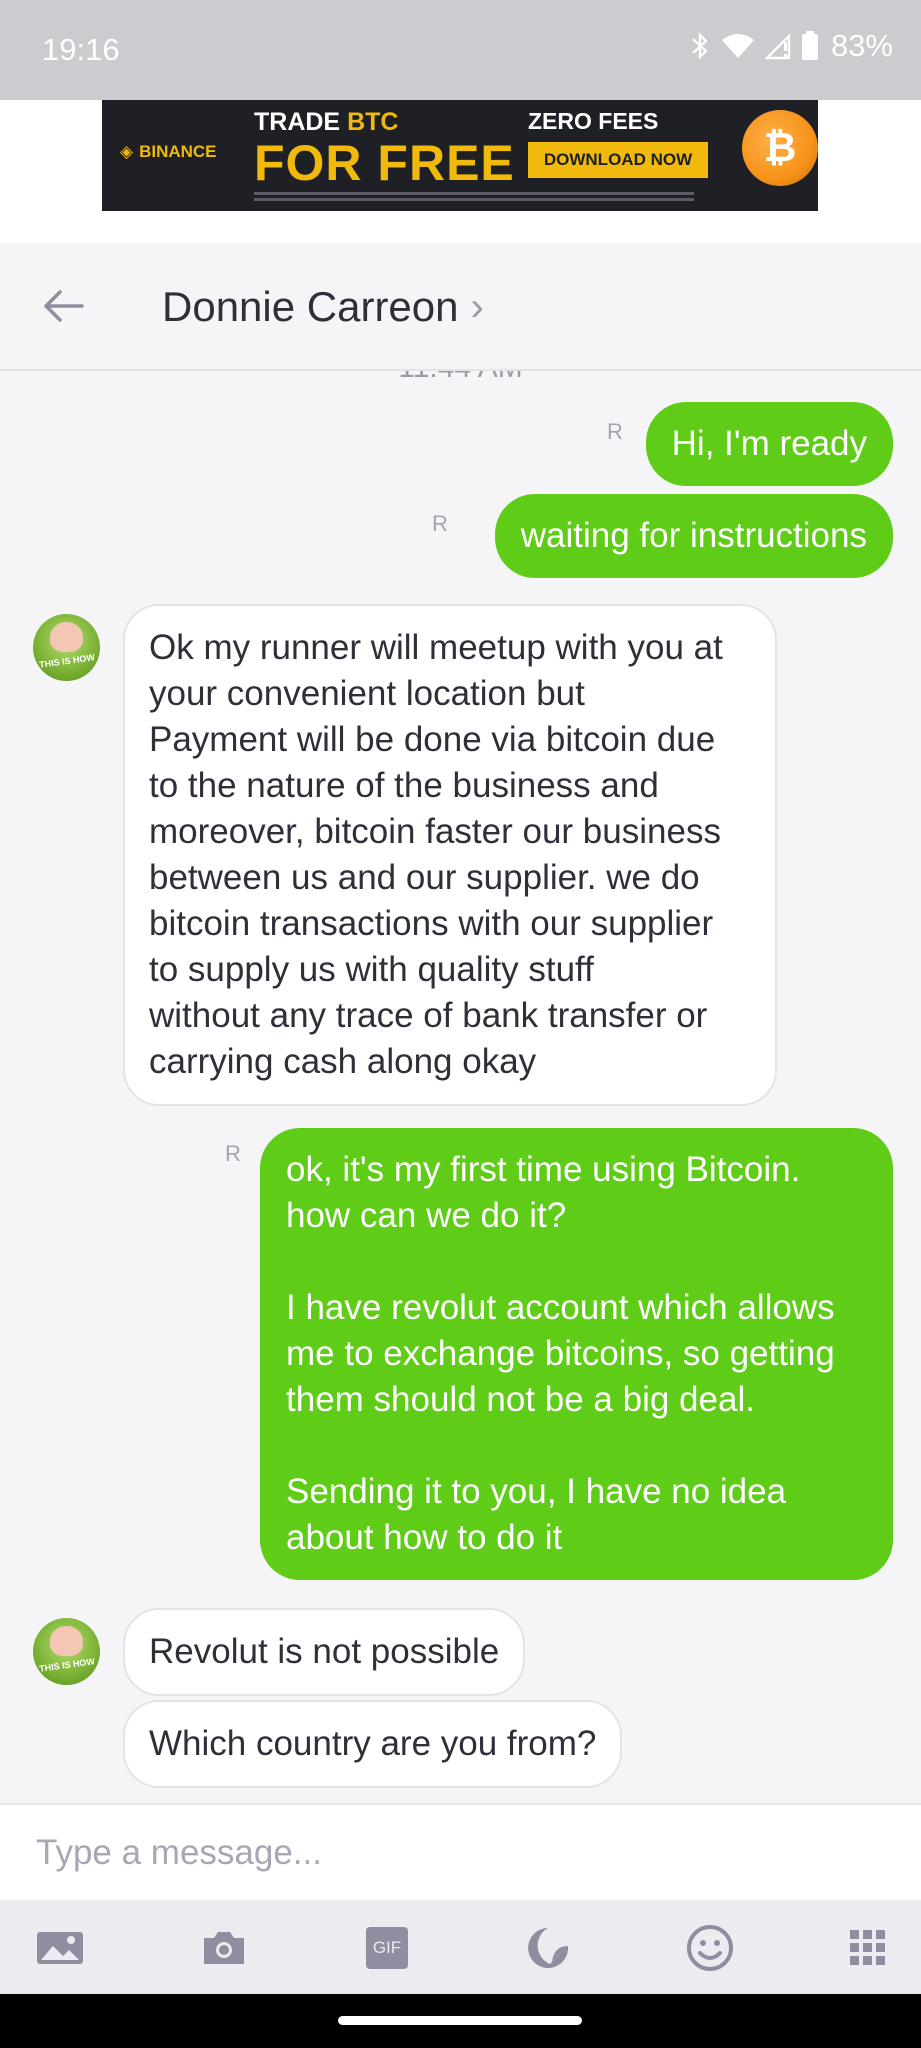 The image size is (921, 2048). I want to click on attachment-toolbar: GIF, so click(460, 1947).